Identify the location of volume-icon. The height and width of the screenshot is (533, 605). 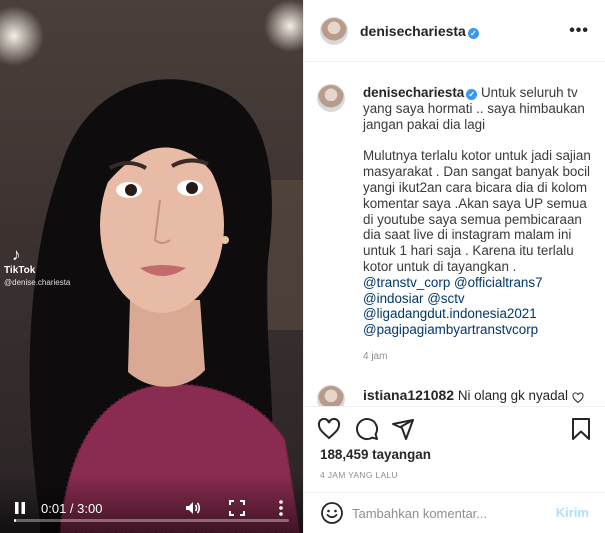
(193, 508).